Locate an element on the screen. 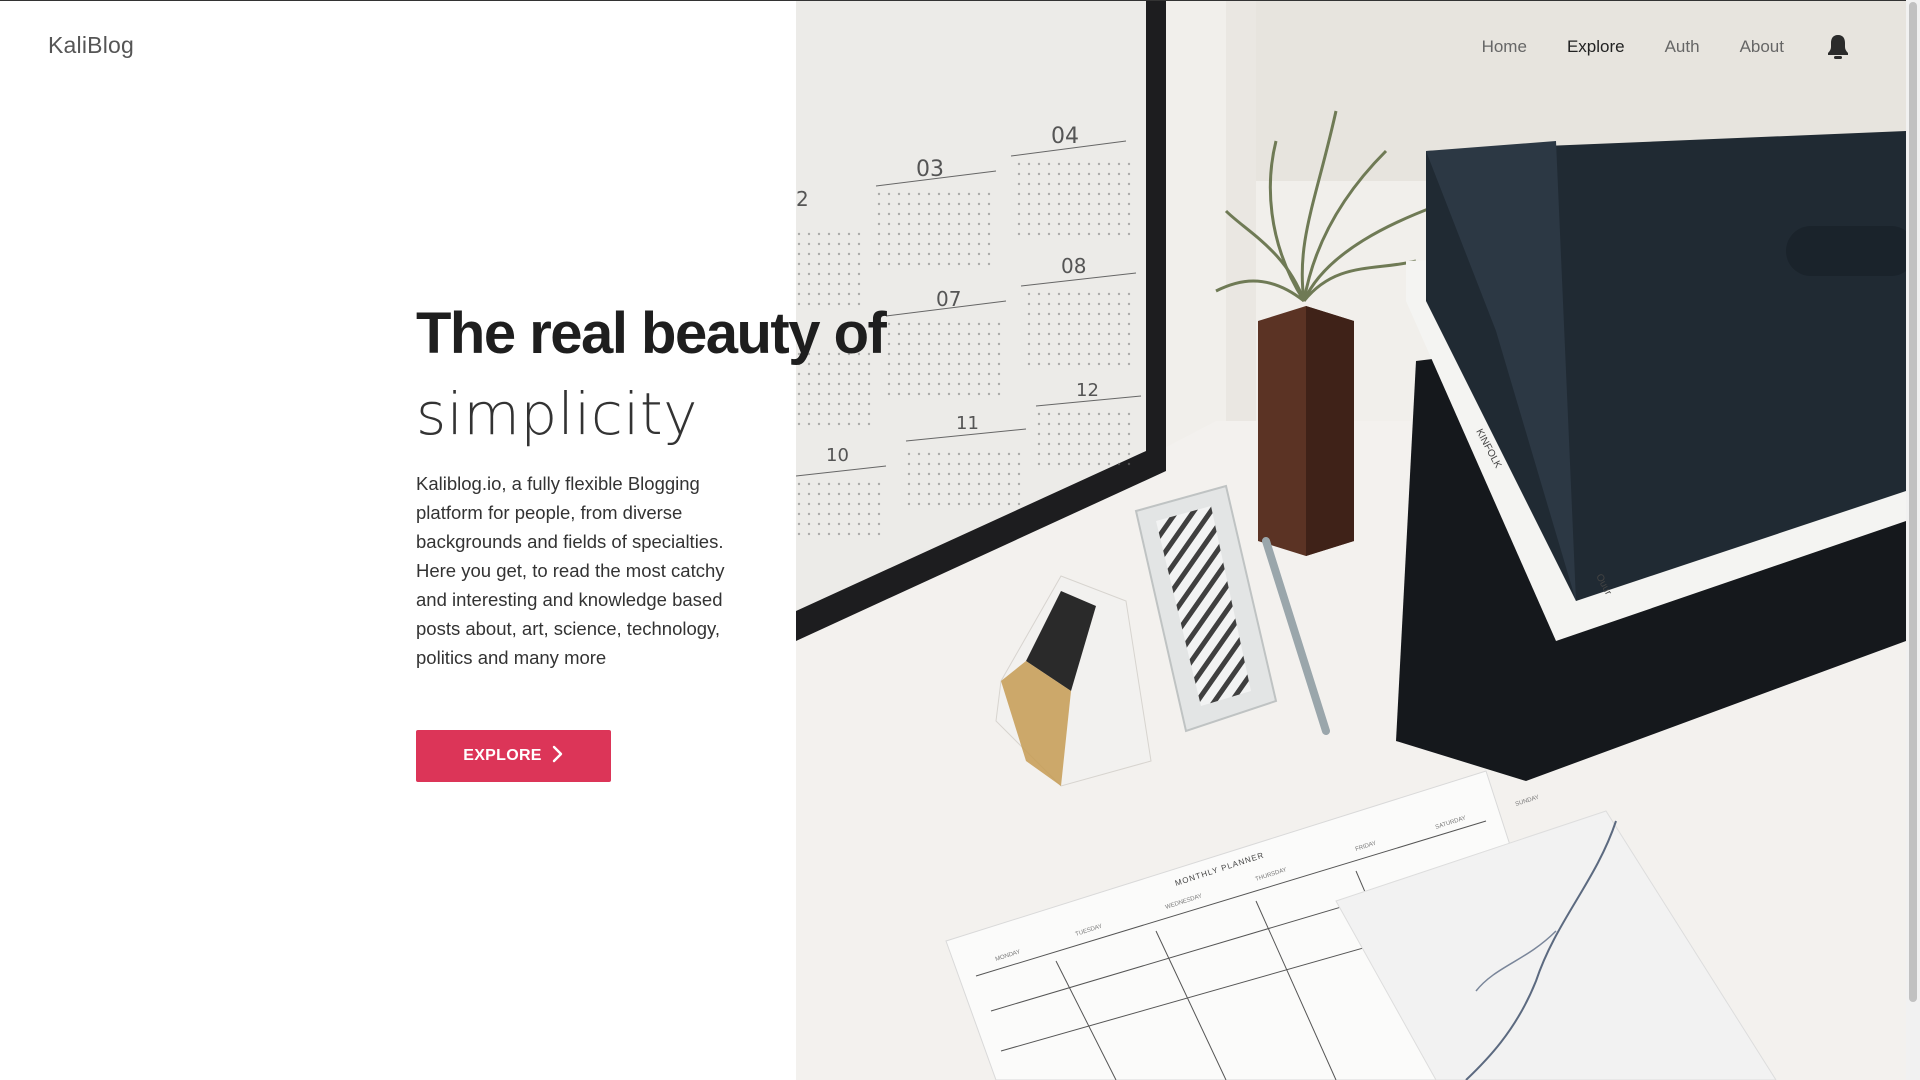  explore-button-label: EXPLORE is located at coordinates (502, 755).